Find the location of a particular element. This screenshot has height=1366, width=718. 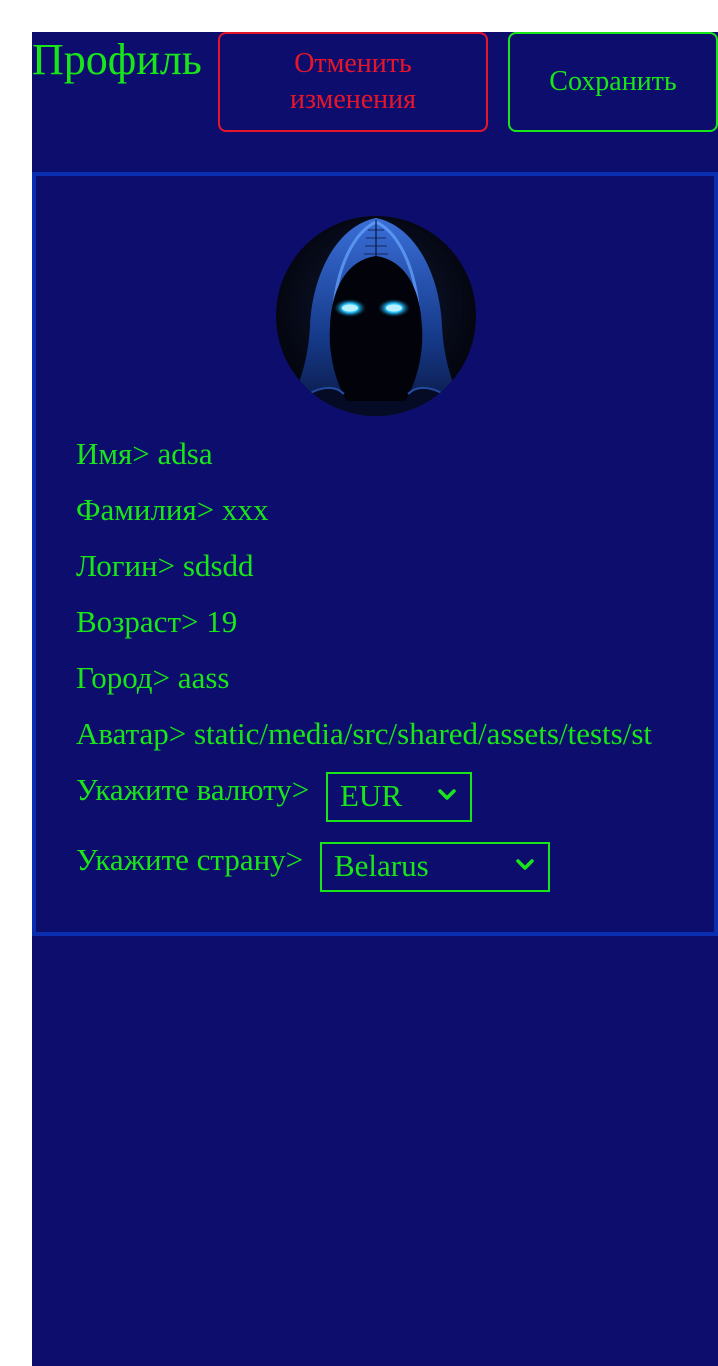

city-field: Город> aass is located at coordinates (153, 677).